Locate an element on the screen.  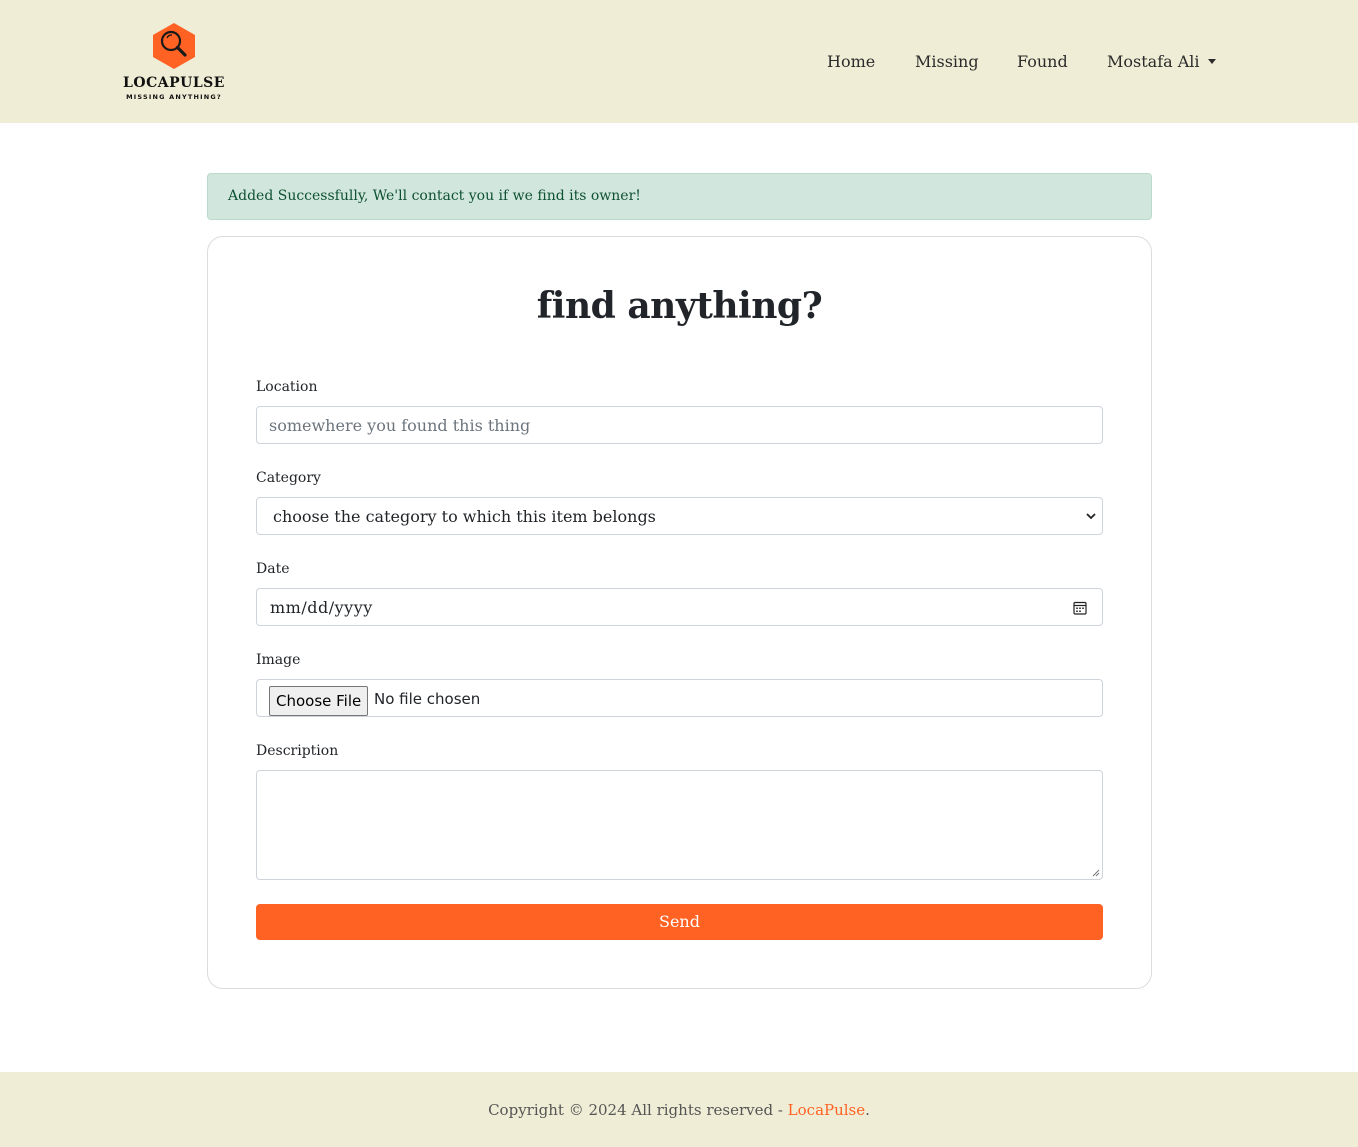
brand-tagline: MISSING ANYTHING? is located at coordinates (174, 97).